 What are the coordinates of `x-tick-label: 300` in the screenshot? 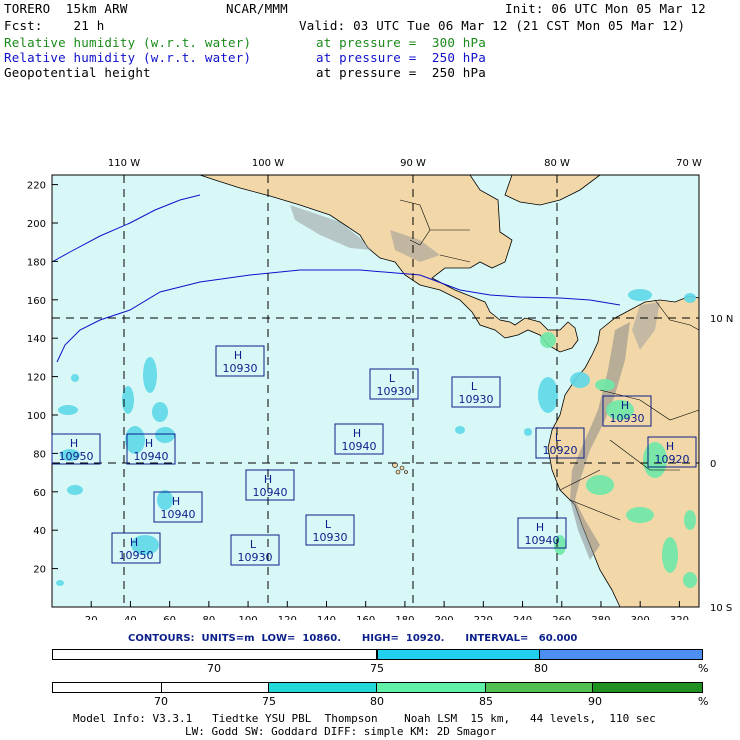 It's located at (640, 617).